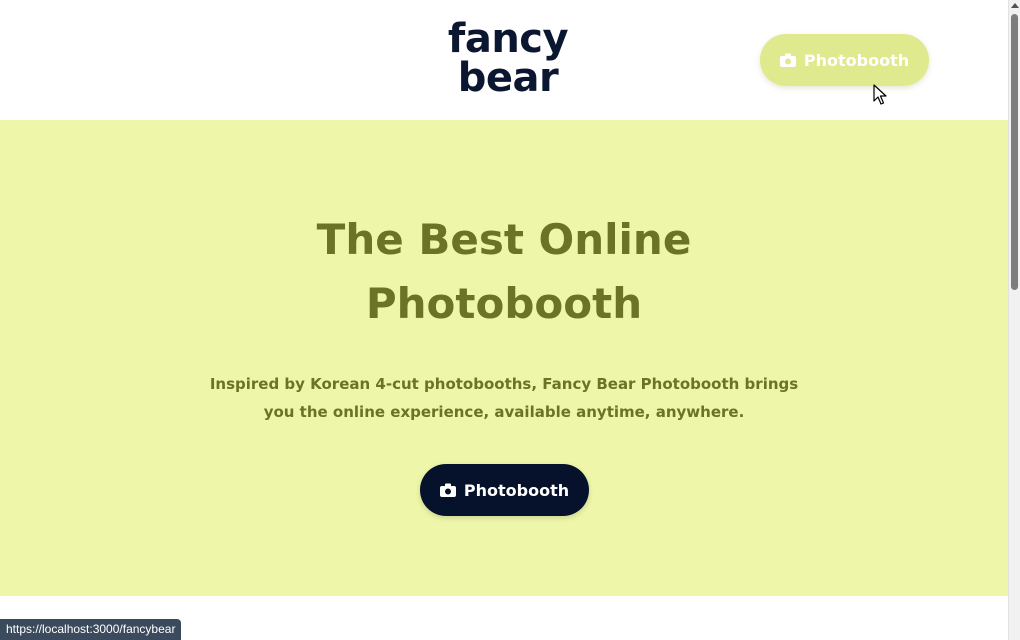  Describe the element at coordinates (508, 39) in the screenshot. I see `logo-line-fancy: fancy` at that location.